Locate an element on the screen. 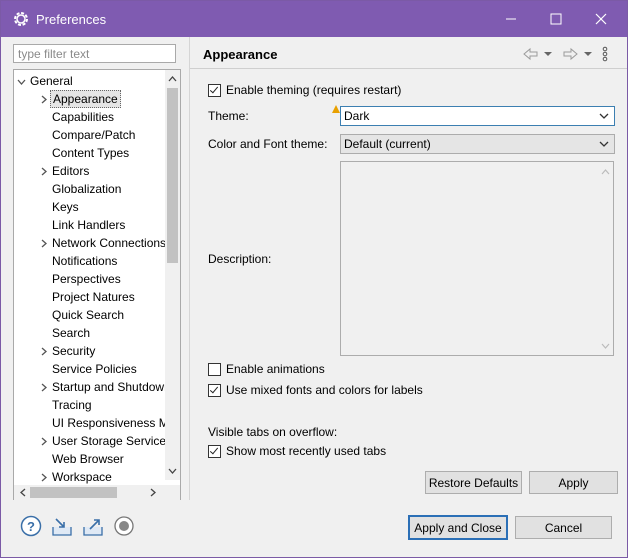 The width and height of the screenshot is (628, 558). back-button is located at coordinates (531, 54).